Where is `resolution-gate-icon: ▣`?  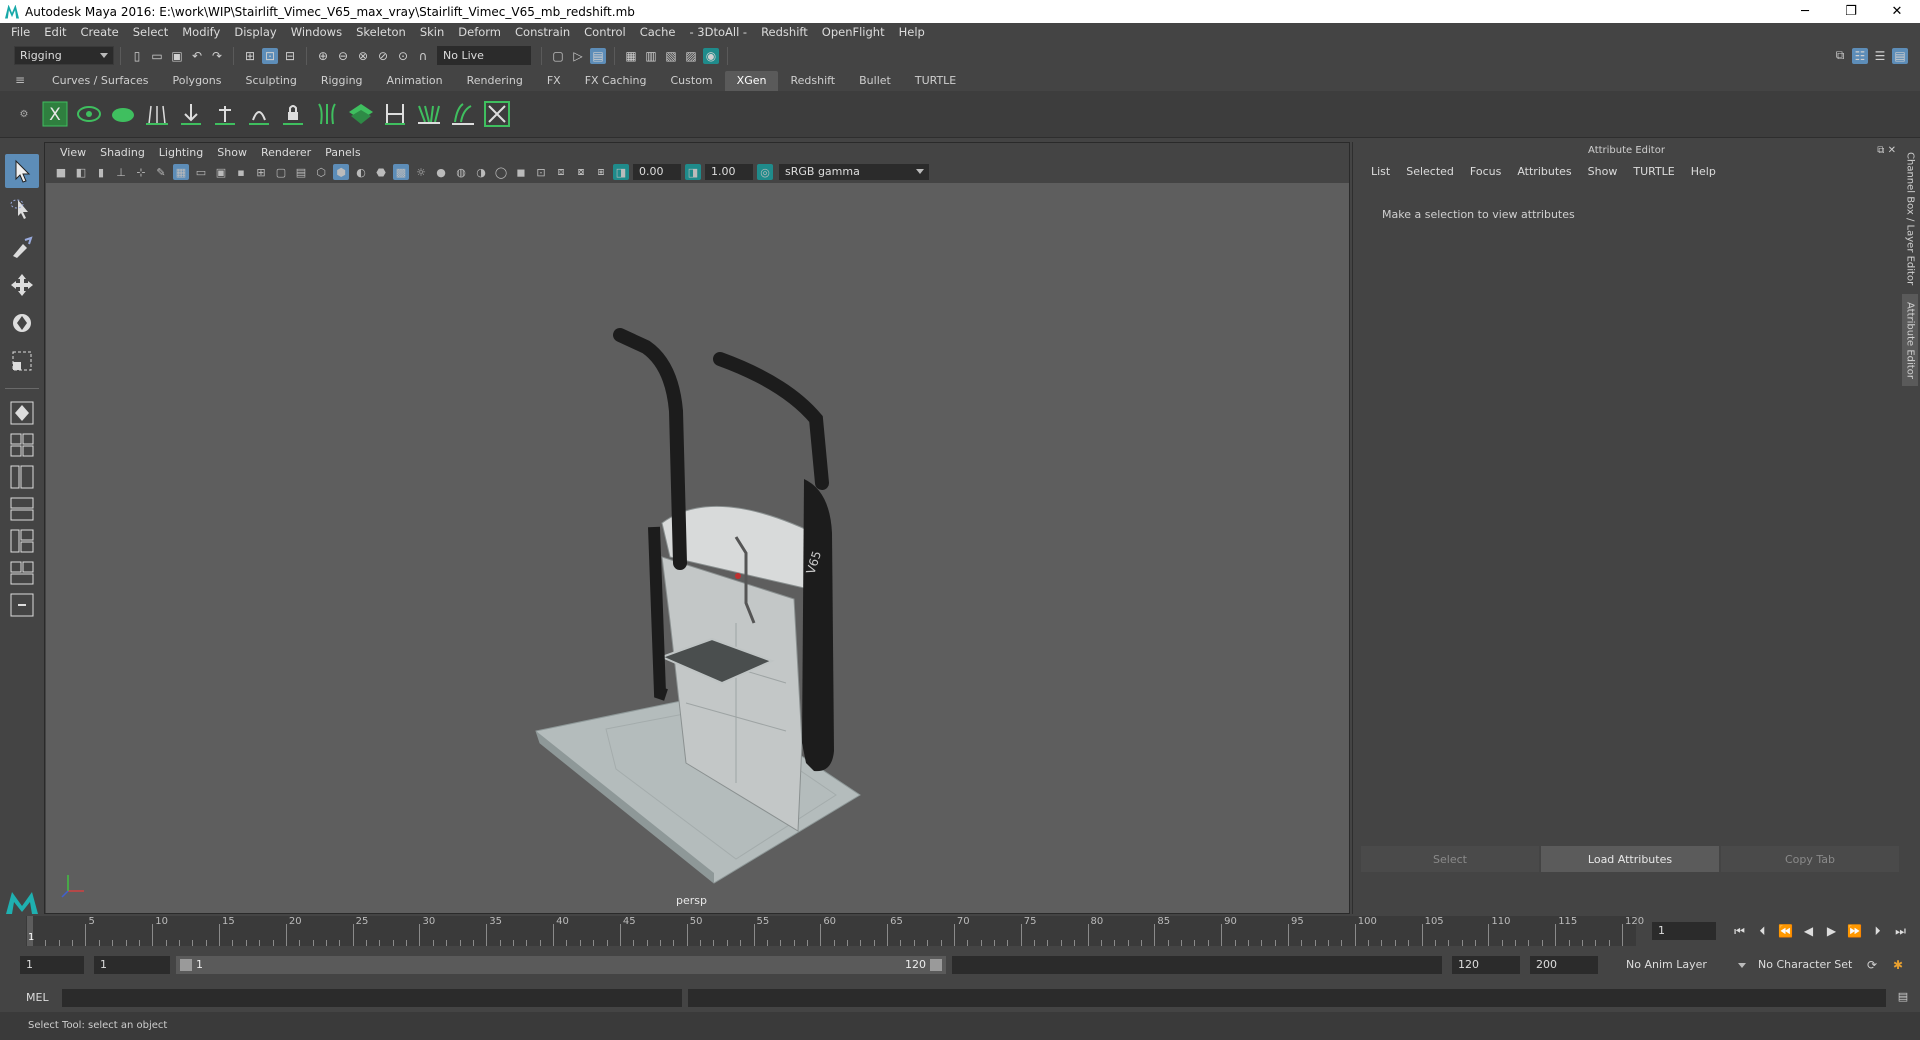 resolution-gate-icon: ▣ is located at coordinates (221, 172).